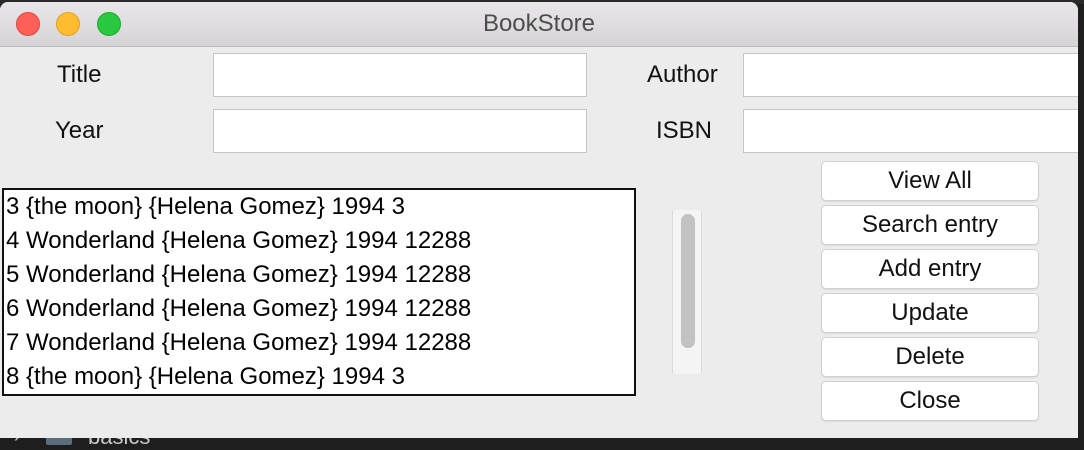 Image resolution: width=1084 pixels, height=450 pixels. I want to click on author-label: Author, so click(682, 74).